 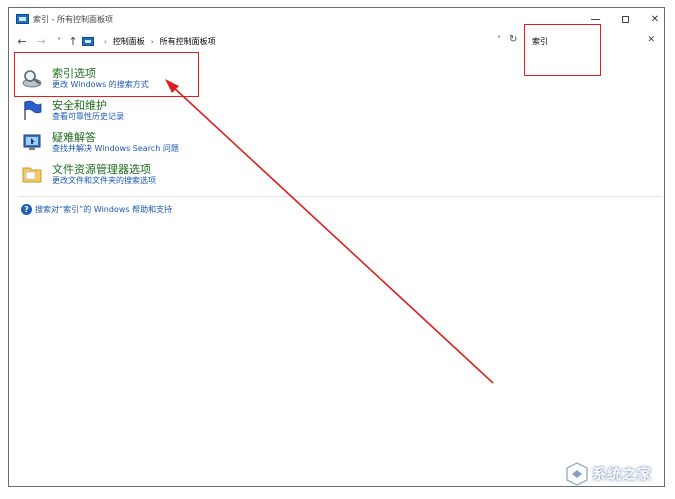 I want to click on forward-button: →, so click(x=41, y=41).